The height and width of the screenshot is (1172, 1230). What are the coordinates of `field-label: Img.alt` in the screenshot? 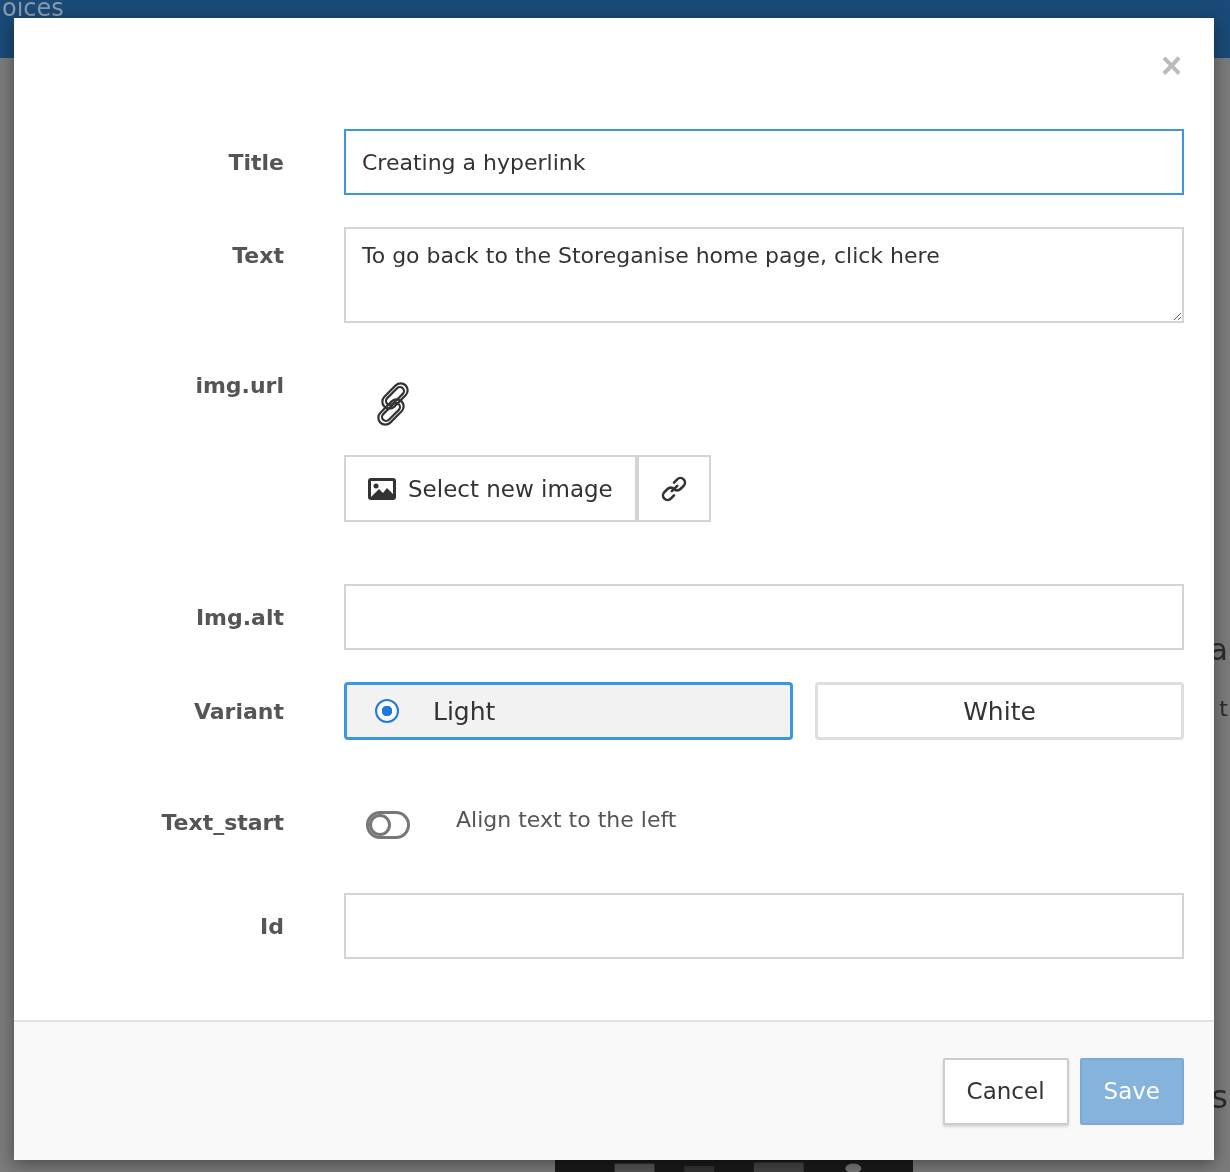 It's located at (239, 617).